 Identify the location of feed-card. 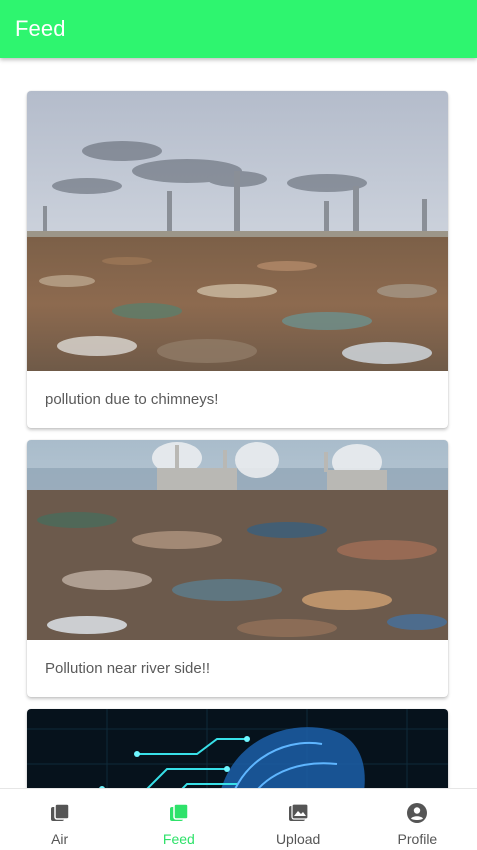
(237, 748).